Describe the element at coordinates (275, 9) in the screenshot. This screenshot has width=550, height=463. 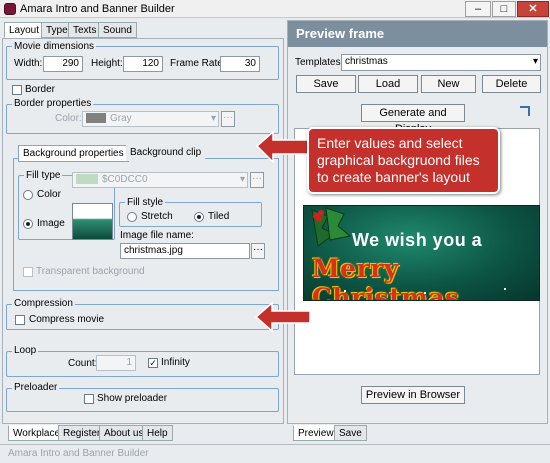
I see `title-bar: Amara Intro and Banner Builder – □ ✕` at that location.